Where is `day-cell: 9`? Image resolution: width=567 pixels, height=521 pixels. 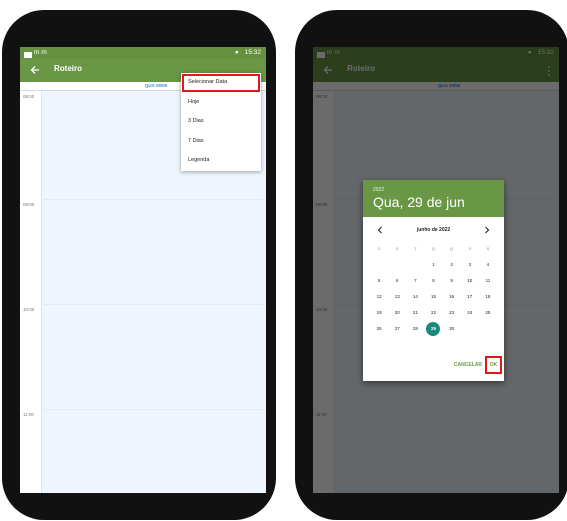 day-cell: 9 is located at coordinates (452, 281).